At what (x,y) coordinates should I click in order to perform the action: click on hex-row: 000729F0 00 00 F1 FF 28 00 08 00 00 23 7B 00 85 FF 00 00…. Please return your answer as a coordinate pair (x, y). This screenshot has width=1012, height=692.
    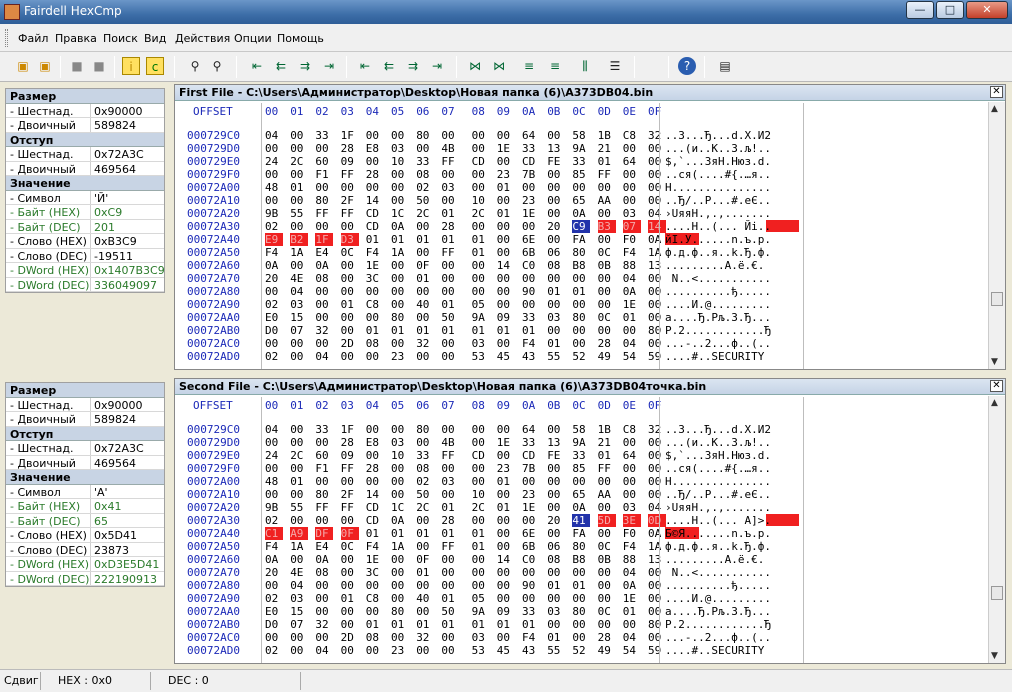
    Looking at the image, I should click on (580, 174).